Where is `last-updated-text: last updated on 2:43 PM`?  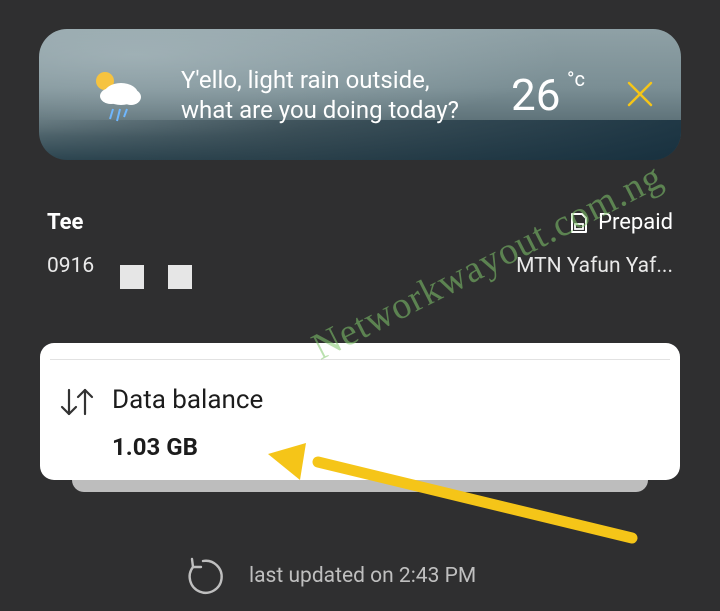
last-updated-text: last updated on 2:43 PM is located at coordinates (363, 576).